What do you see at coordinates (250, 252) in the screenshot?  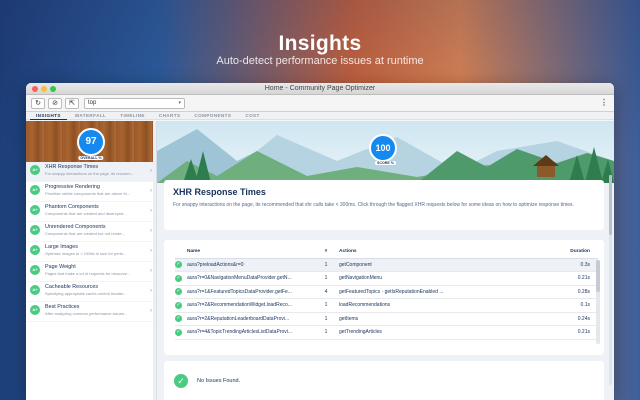 I see `name-column-header: Name` at bounding box center [250, 252].